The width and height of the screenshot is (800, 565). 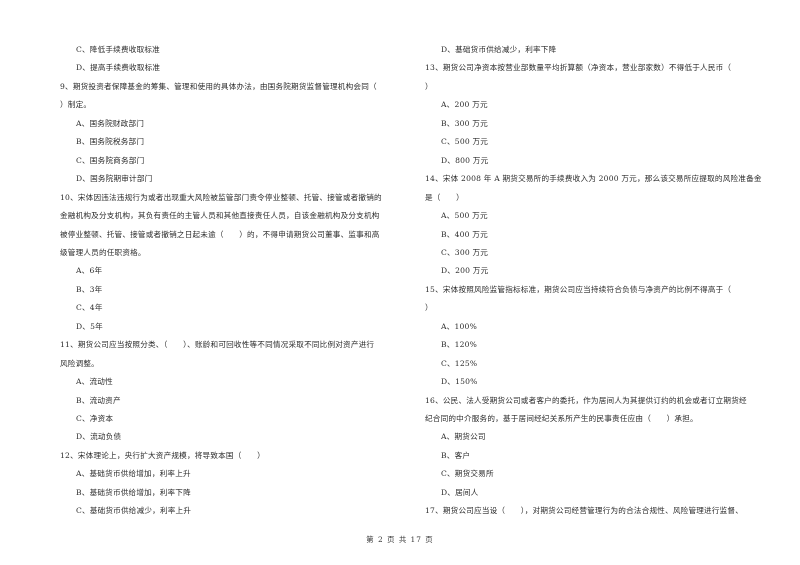 What do you see at coordinates (89, 326) in the screenshot?
I see `answer-option: D、5年` at bounding box center [89, 326].